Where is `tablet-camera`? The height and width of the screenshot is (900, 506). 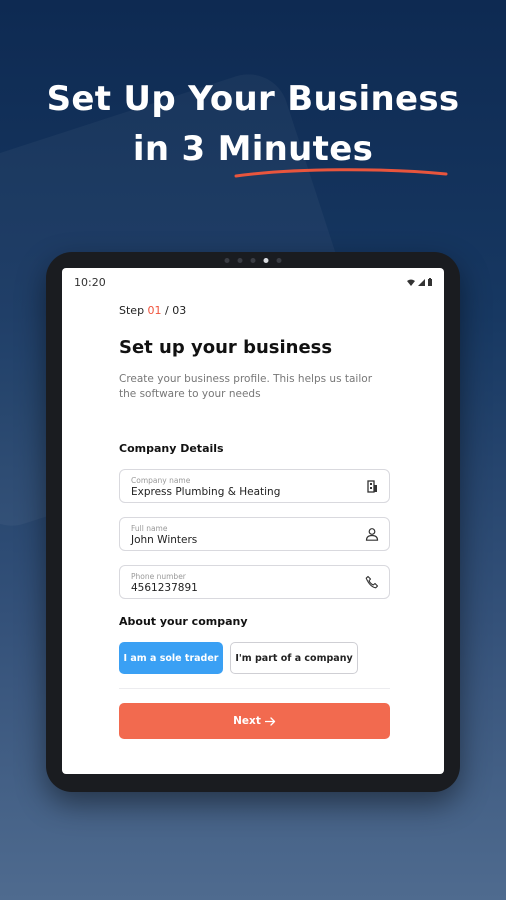 tablet-camera is located at coordinates (253, 260).